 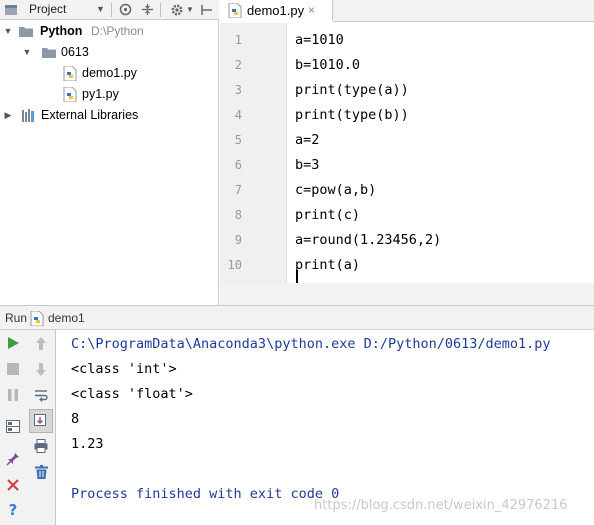 What do you see at coordinates (28, 427) in the screenshot?
I see `run-toolbar: ?` at bounding box center [28, 427].